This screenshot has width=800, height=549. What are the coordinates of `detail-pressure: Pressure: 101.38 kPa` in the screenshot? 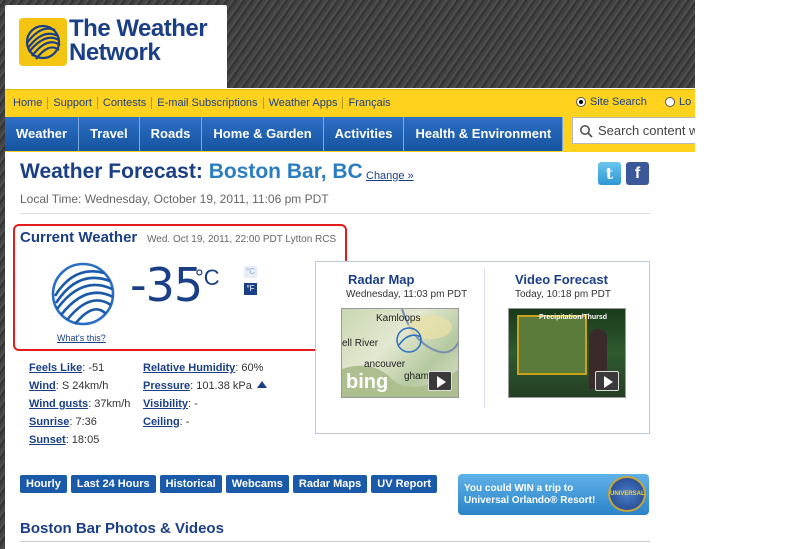 It's located at (205, 386).